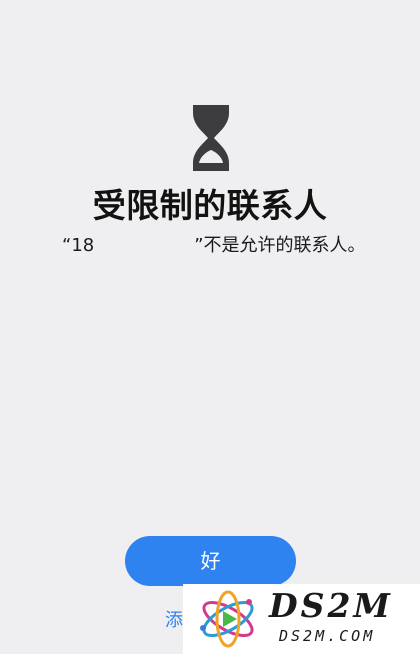  I want to click on redacted-phone-number, so click(144, 250).